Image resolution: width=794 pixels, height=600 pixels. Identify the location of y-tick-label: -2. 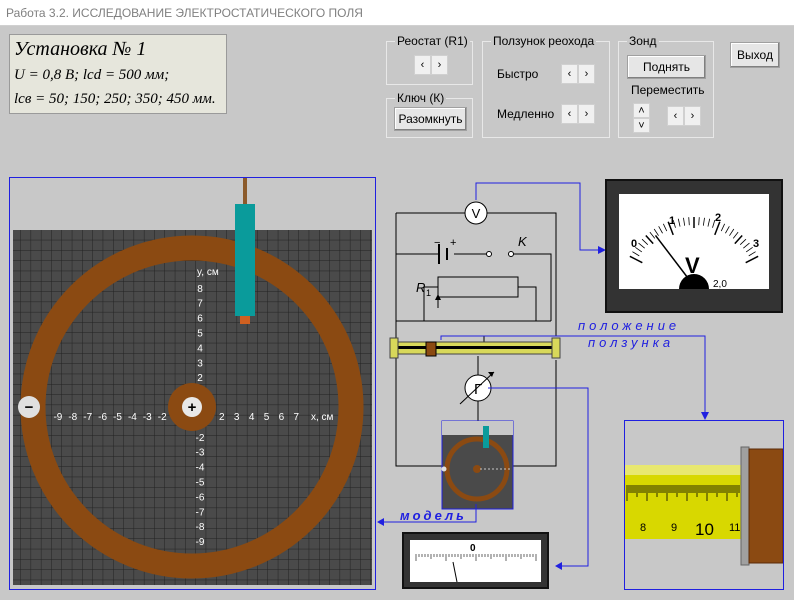
(200, 438).